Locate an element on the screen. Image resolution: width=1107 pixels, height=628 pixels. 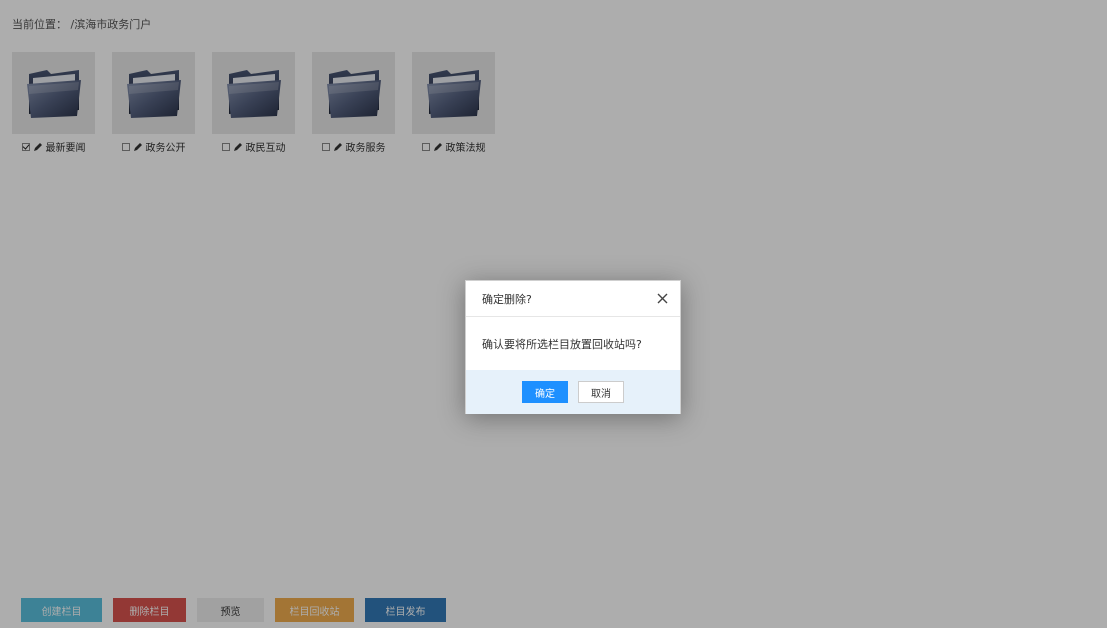
dialog-footer: 确定 取消 is located at coordinates (573, 392).